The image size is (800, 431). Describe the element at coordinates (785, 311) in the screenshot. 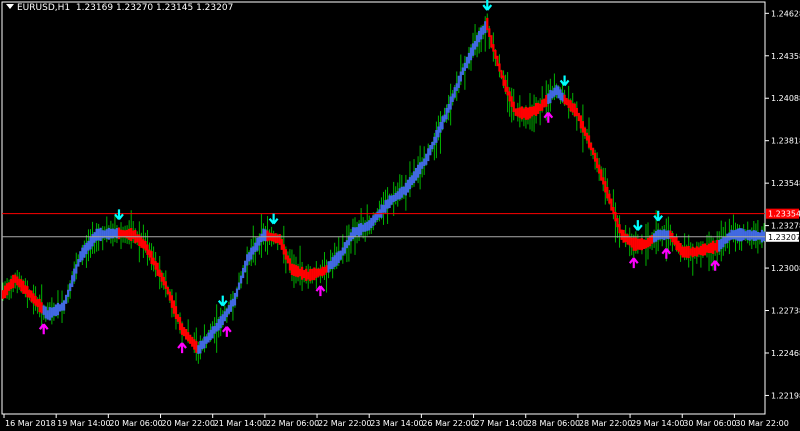

I see `y-axis-label: 1.22738` at that location.